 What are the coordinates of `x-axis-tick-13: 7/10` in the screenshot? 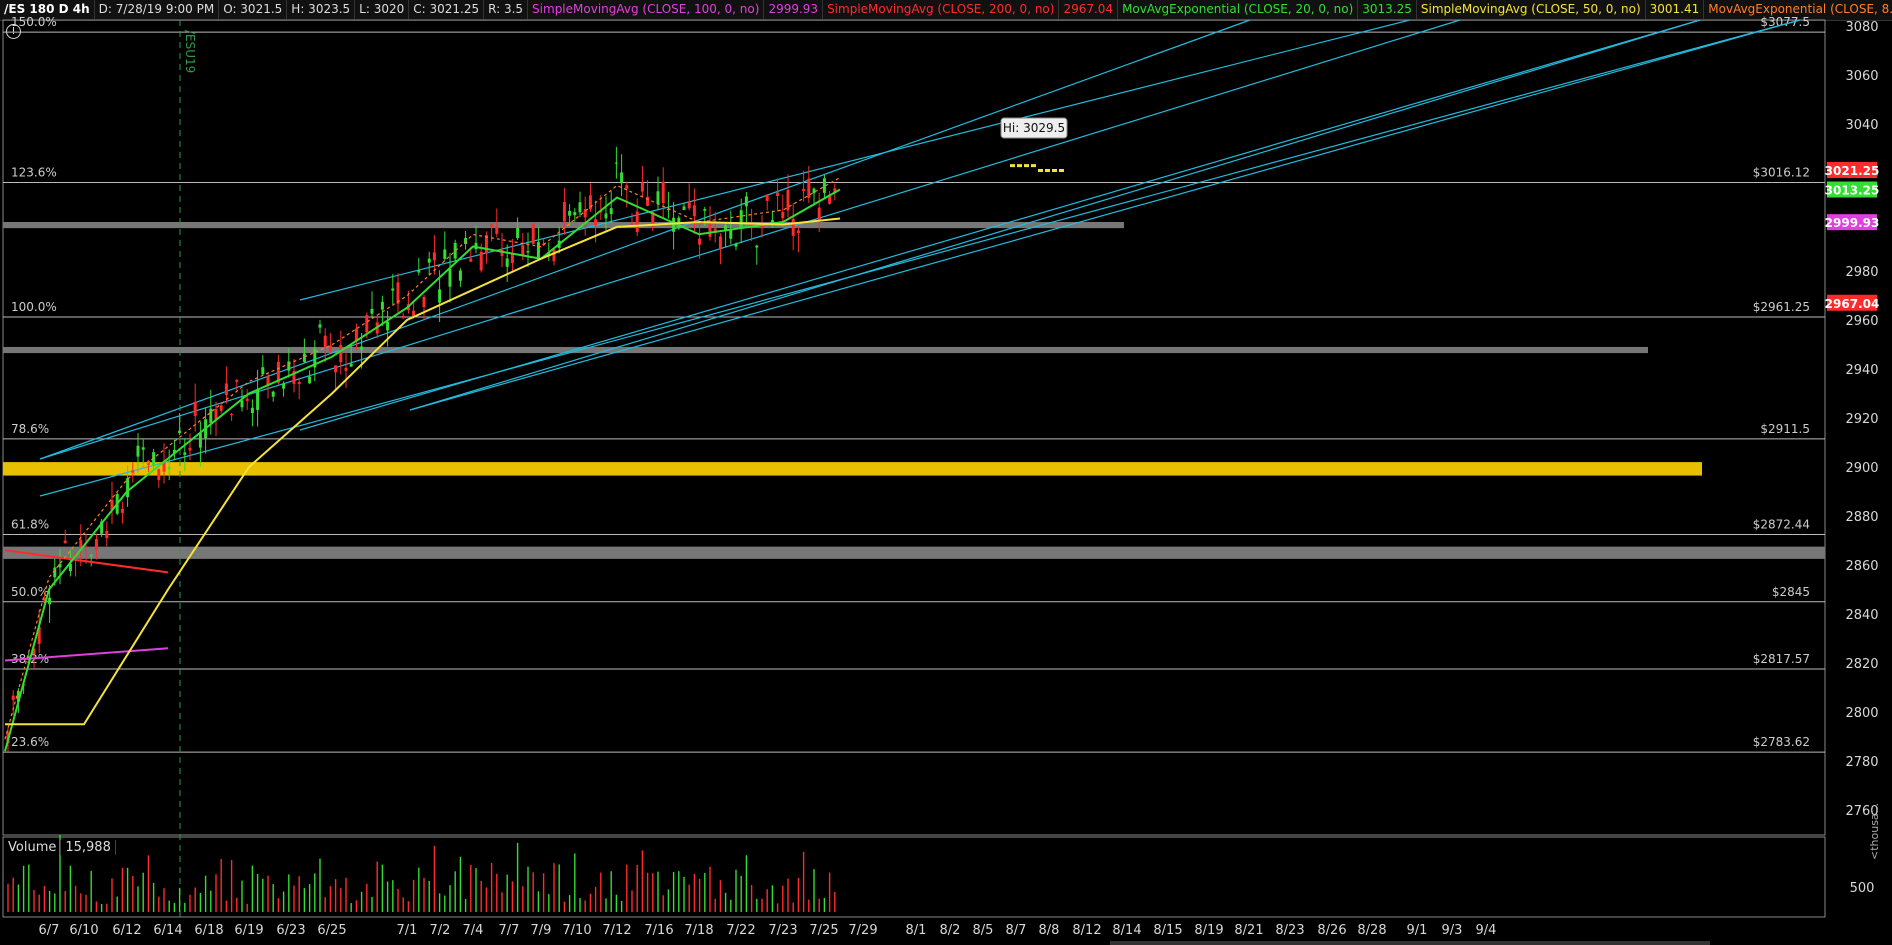 It's located at (576, 930).